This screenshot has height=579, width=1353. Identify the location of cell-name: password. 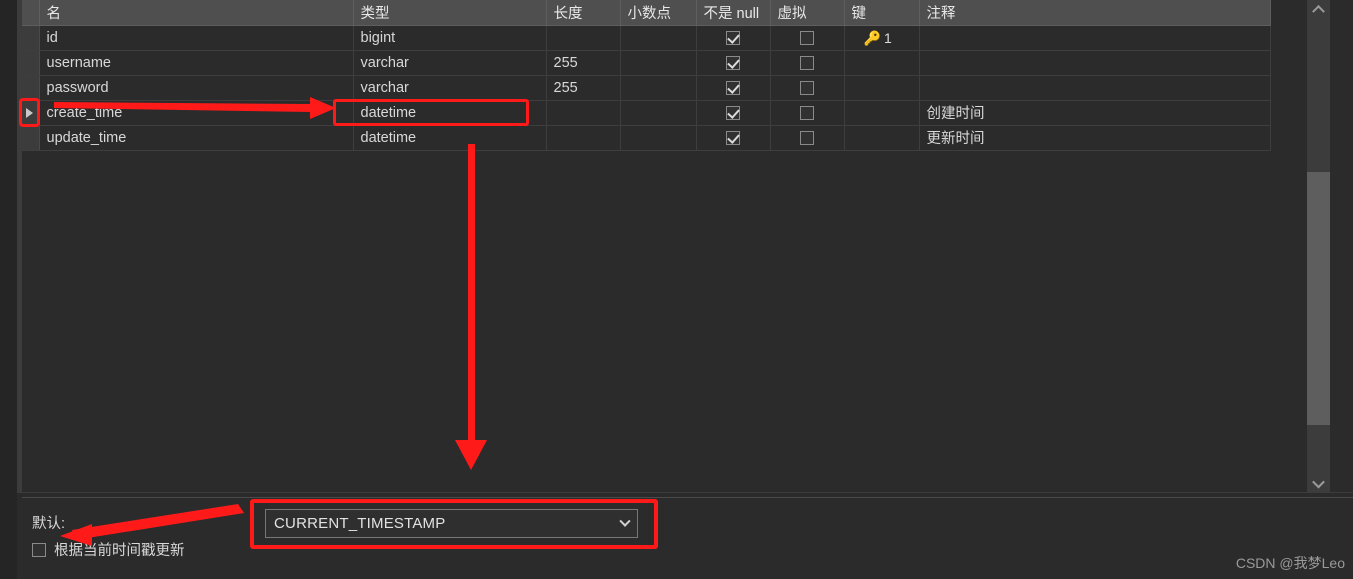
(196, 88).